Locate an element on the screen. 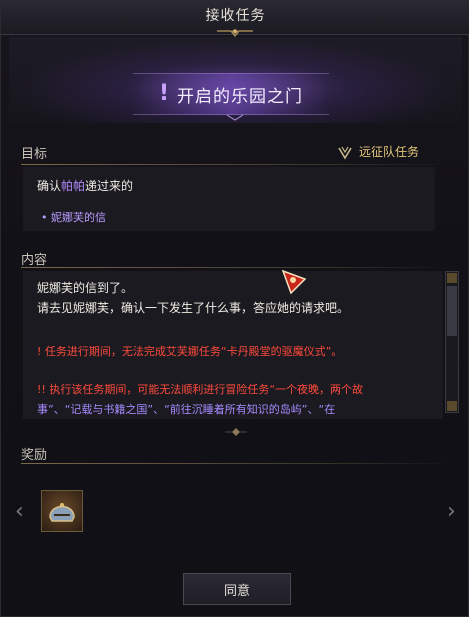  quest-title-bar: ! 开启的乐园之门 is located at coordinates (231, 94).